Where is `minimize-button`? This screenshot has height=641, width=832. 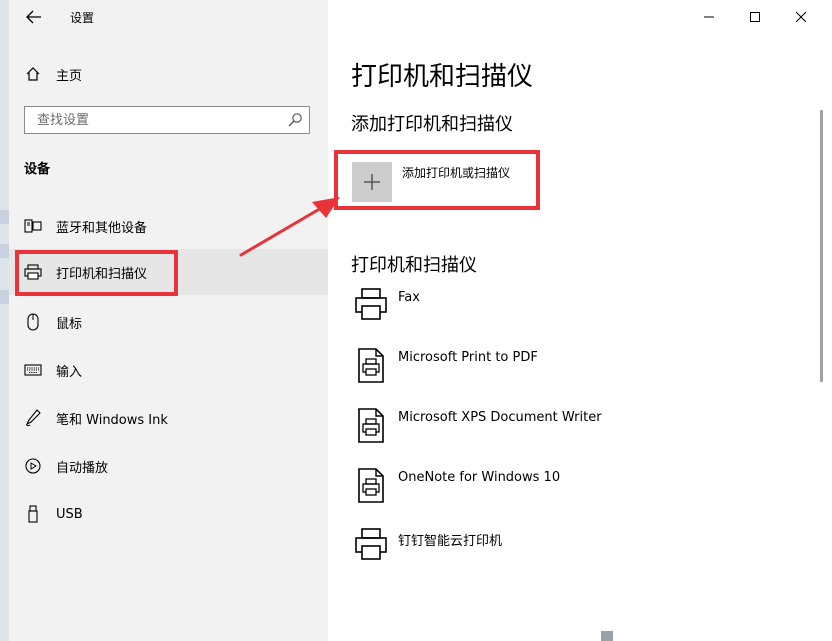
minimize-button is located at coordinates (709, 17).